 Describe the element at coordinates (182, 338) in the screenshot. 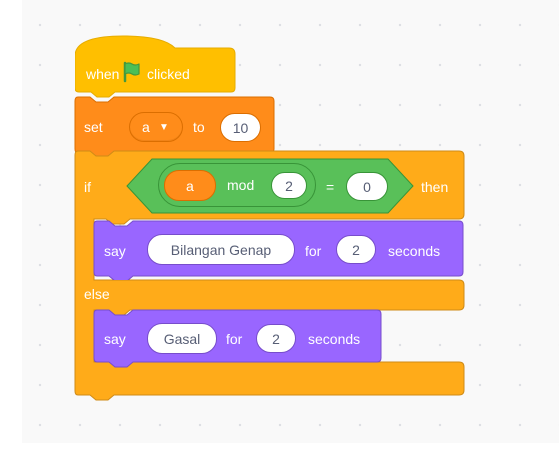

I see `say-message-input: Gasal` at that location.